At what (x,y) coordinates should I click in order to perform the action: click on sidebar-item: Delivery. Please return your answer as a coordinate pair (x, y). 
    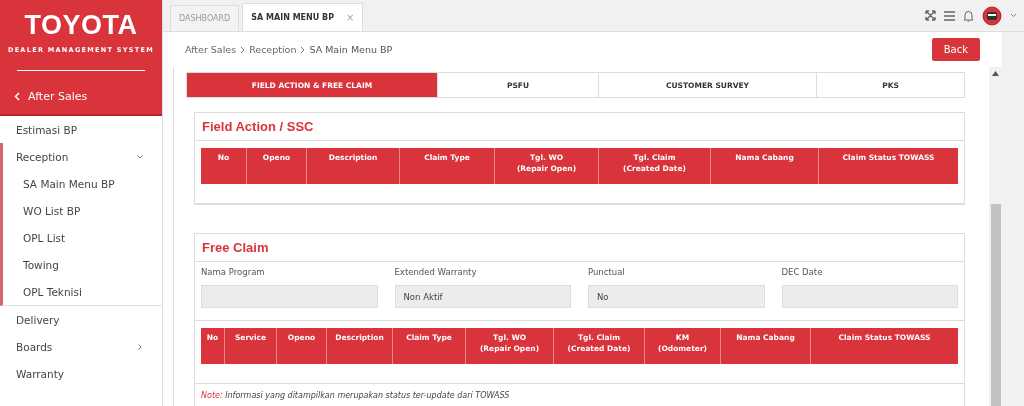
    Looking at the image, I should click on (81, 319).